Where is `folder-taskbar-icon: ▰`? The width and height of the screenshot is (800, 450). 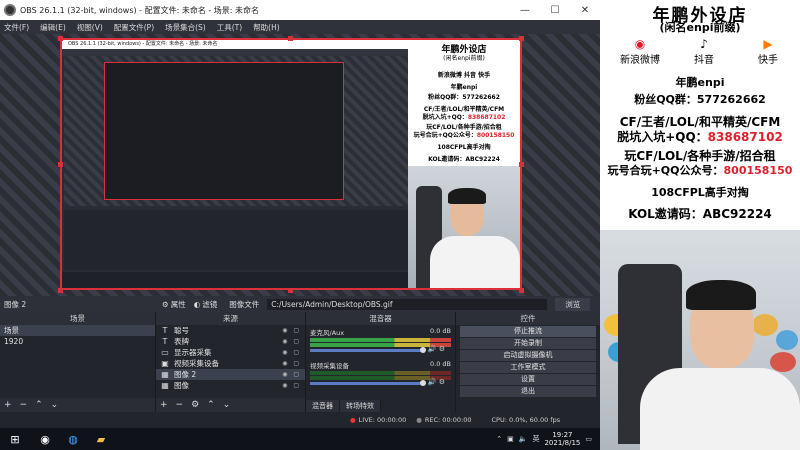
folder-taskbar-icon: ▰ is located at coordinates (101, 439).